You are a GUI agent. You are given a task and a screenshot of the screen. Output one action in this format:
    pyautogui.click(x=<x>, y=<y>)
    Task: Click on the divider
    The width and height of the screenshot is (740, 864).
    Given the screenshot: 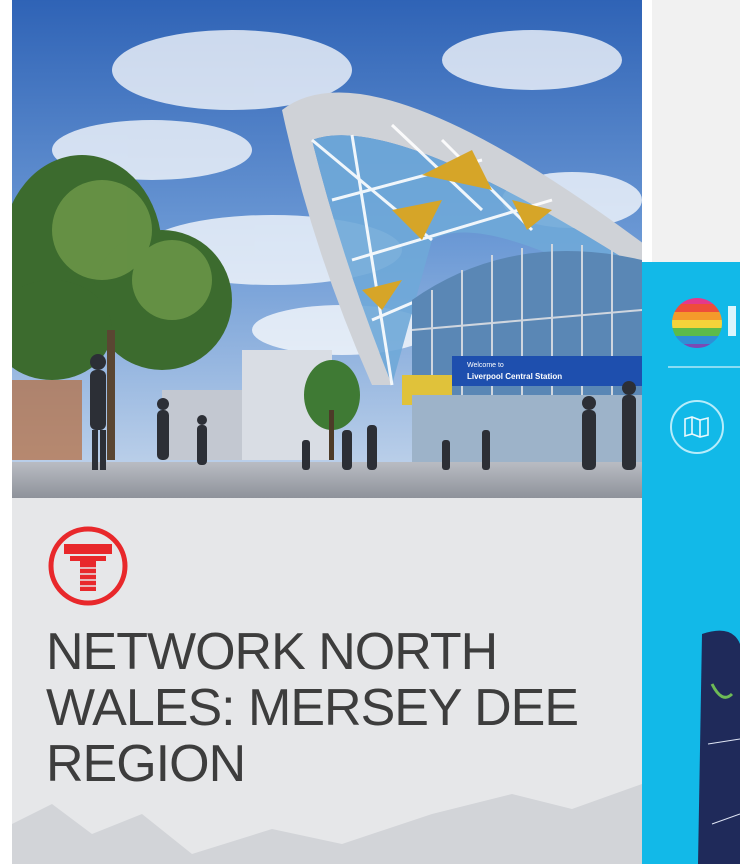 What is the action you would take?
    pyautogui.click(x=704, y=367)
    